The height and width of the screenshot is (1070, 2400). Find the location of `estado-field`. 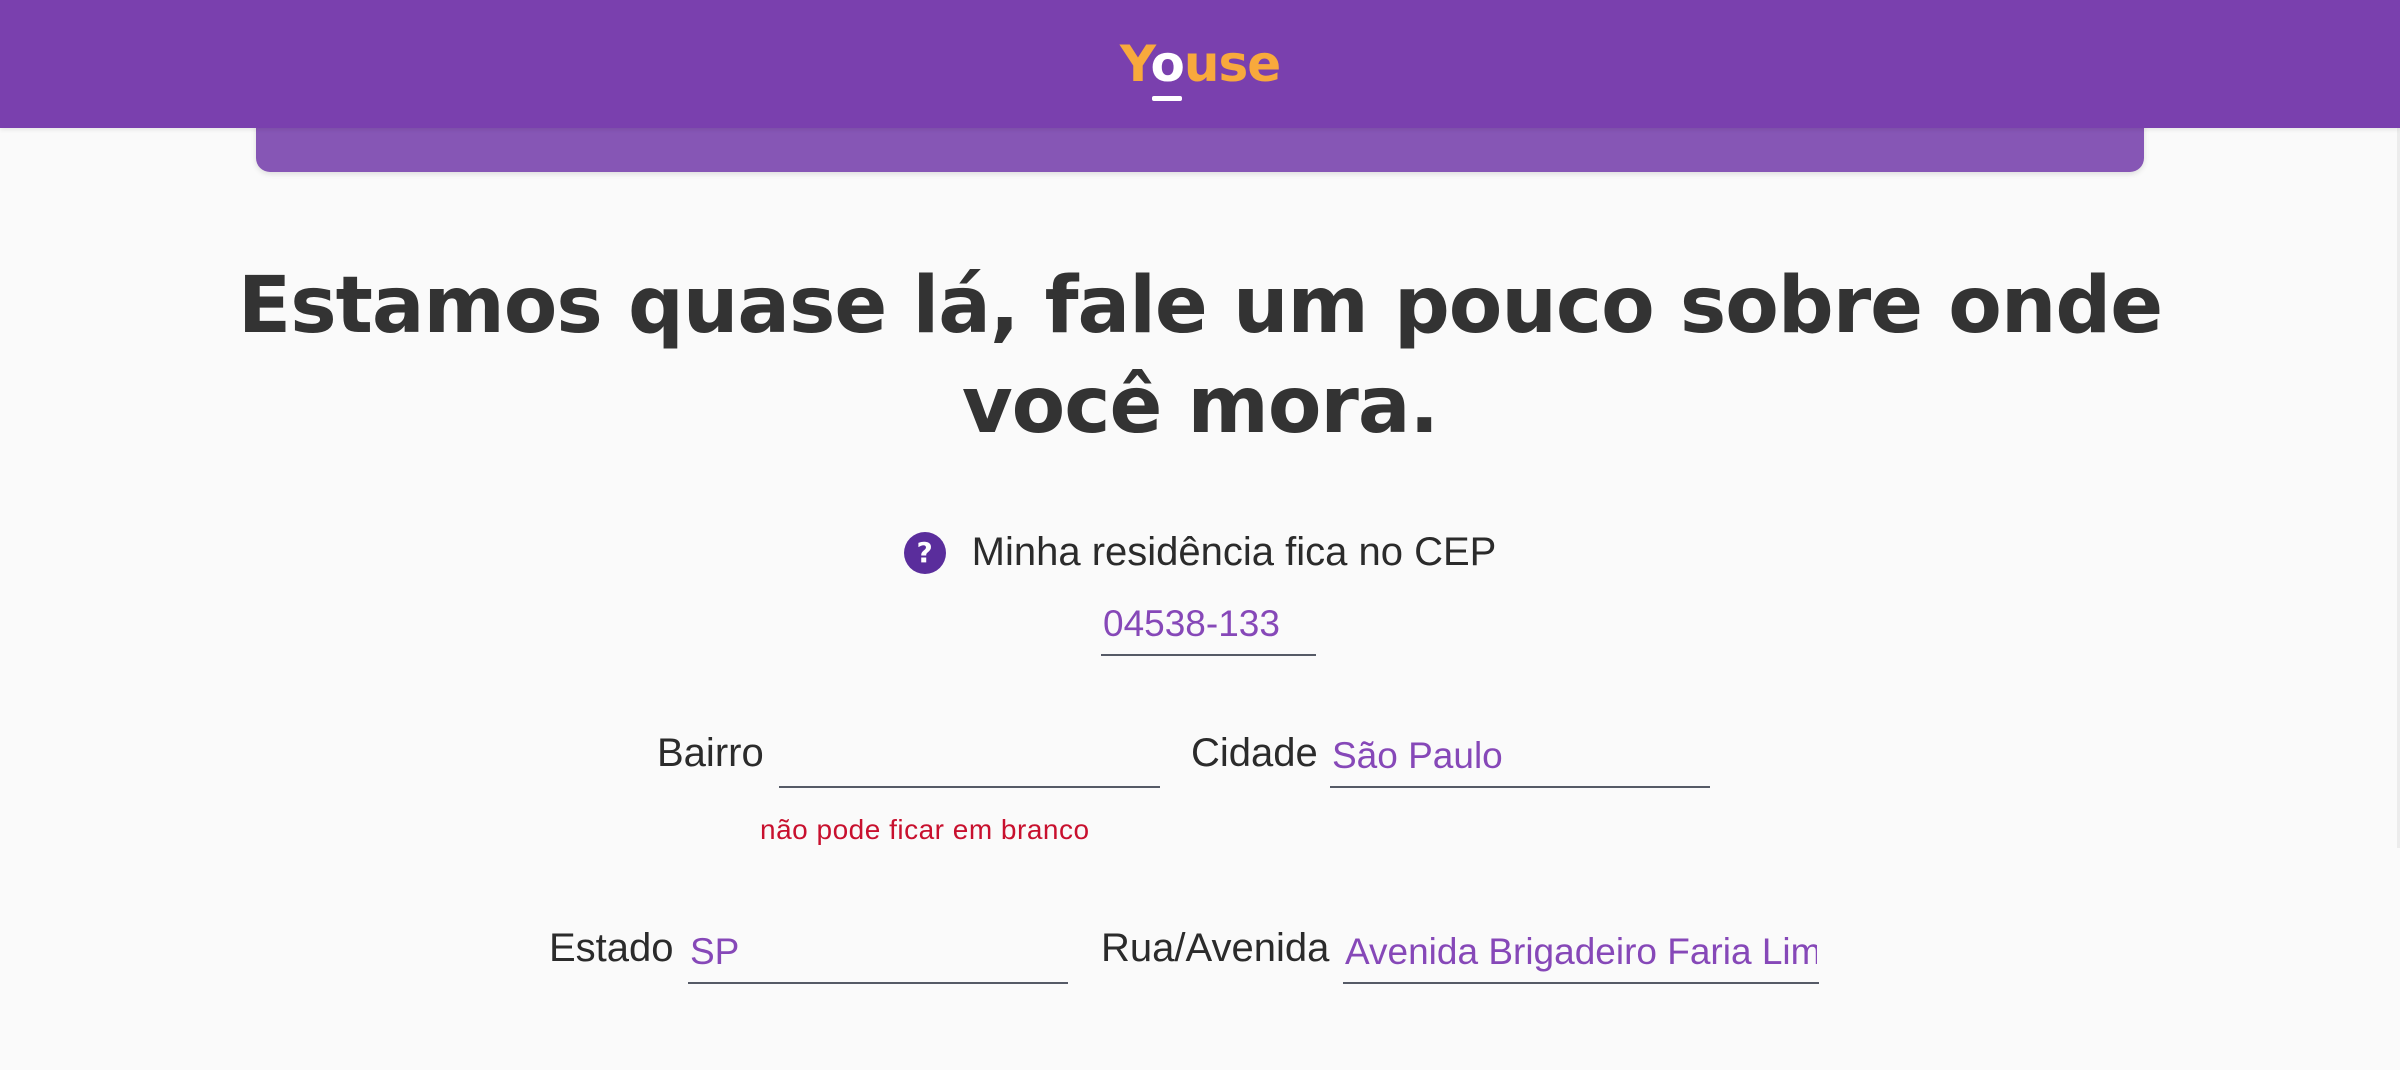

estado-field is located at coordinates (878, 953).